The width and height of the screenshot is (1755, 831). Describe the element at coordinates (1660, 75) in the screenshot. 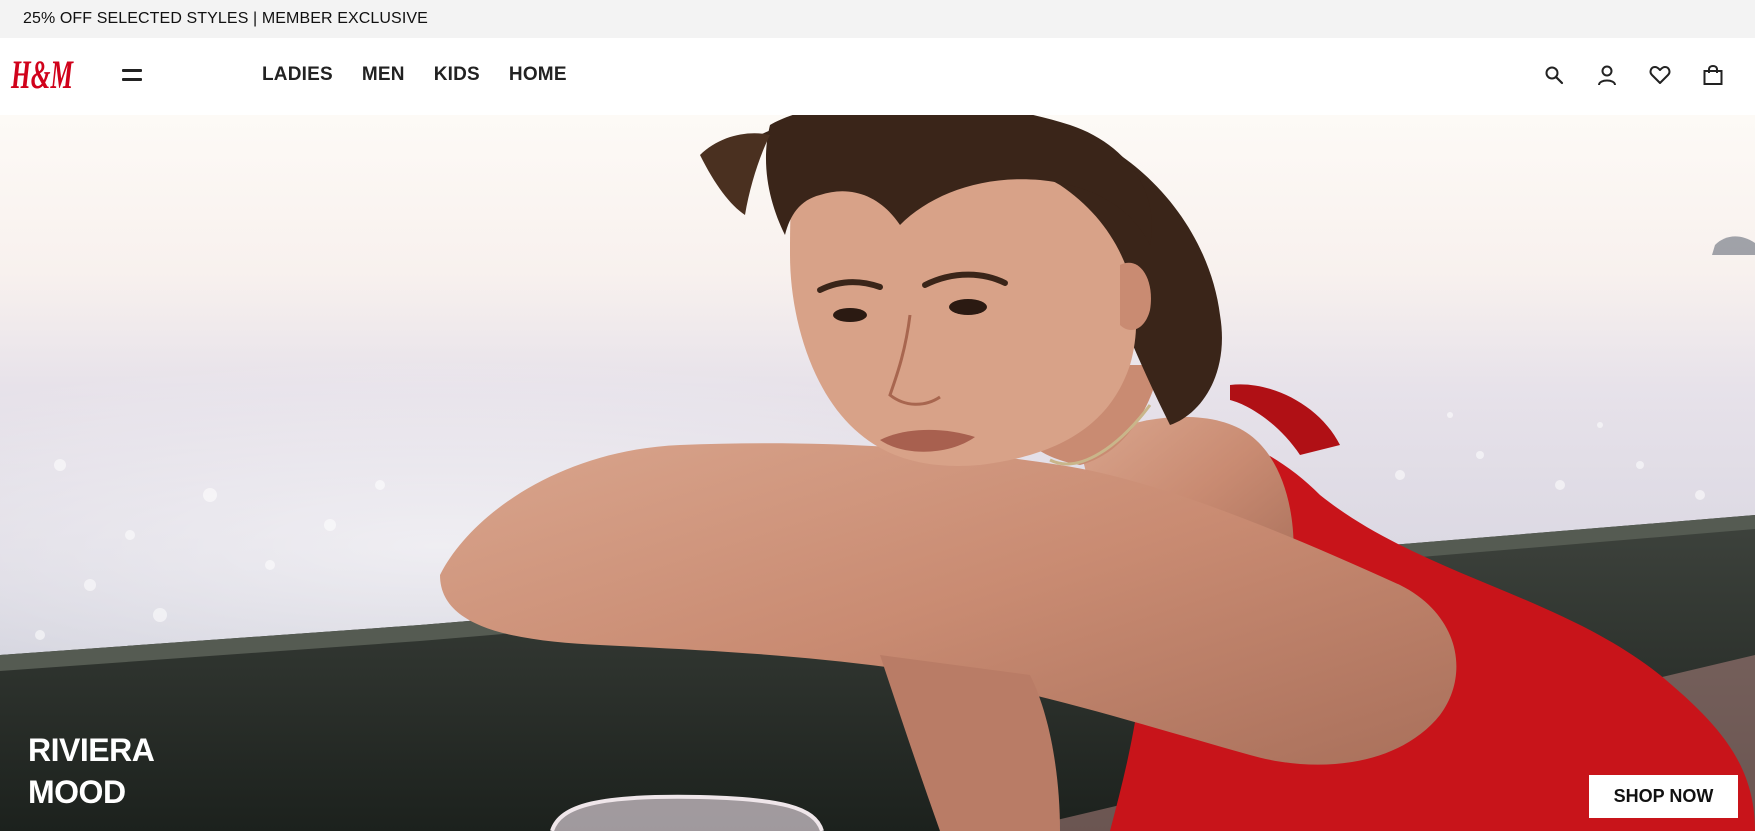

I see `favorites-heart-icon` at that location.